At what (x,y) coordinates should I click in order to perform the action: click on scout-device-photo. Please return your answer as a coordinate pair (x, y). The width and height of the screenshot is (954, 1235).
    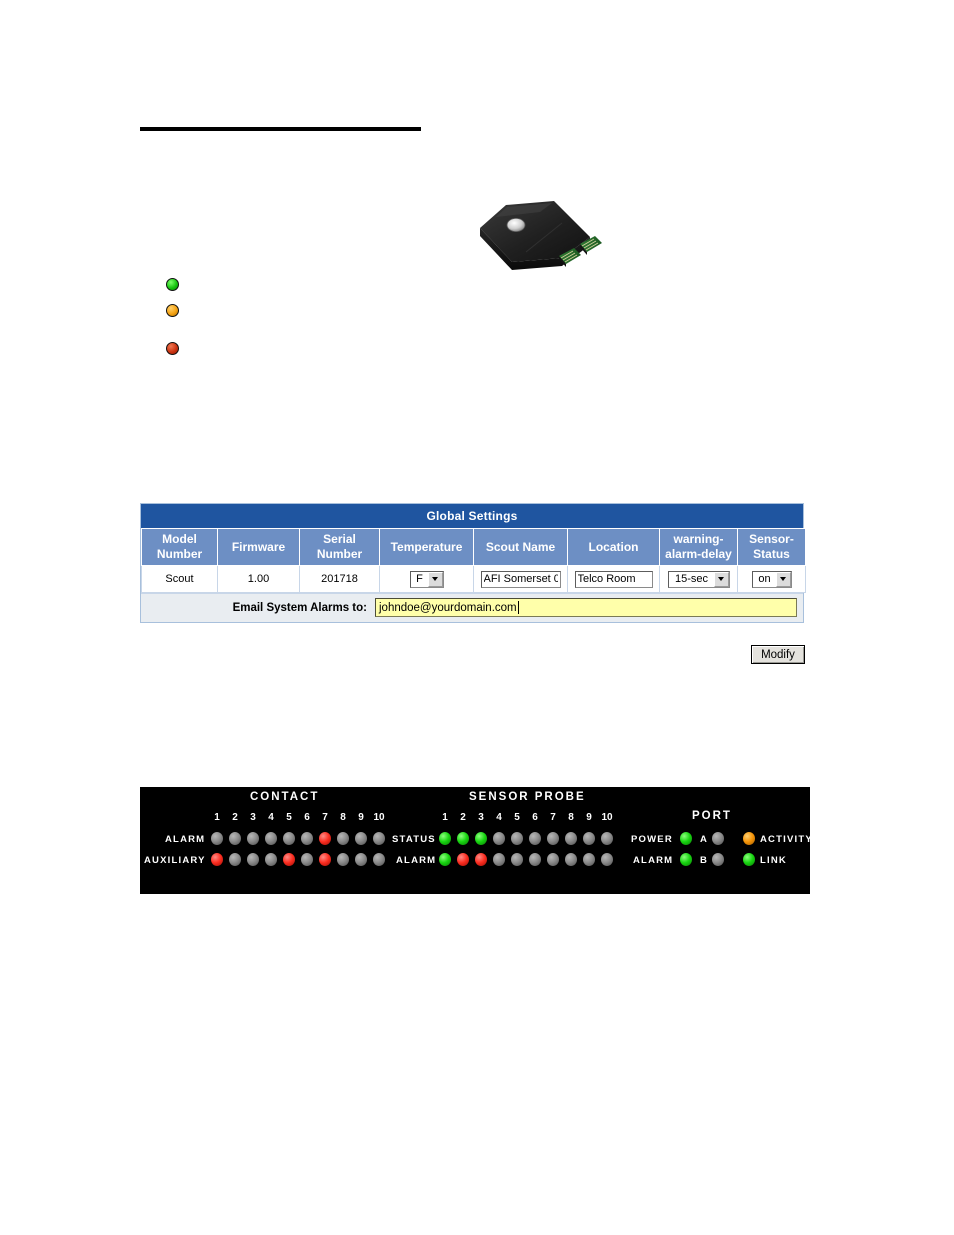
    Looking at the image, I should click on (536, 235).